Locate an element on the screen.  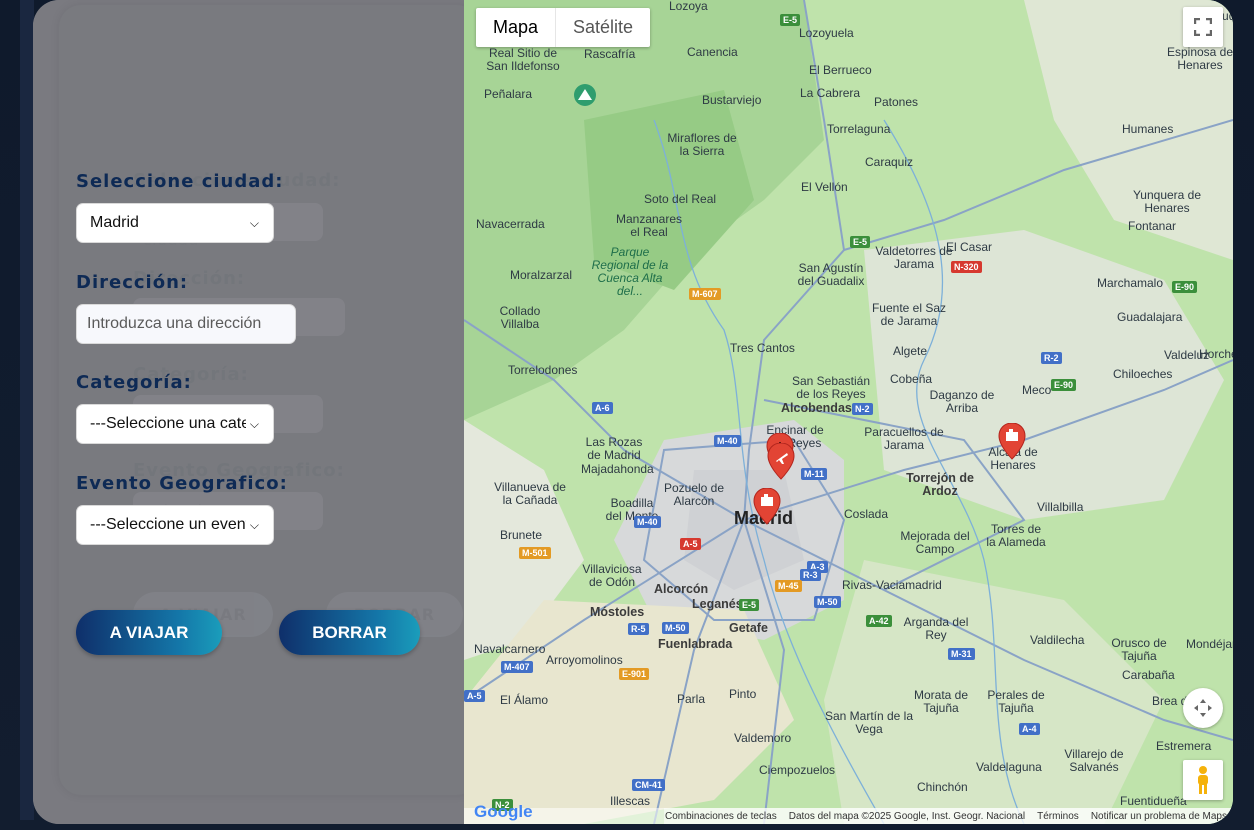
map-label: Orusco de Tajuña is located at coordinates (1139, 649).